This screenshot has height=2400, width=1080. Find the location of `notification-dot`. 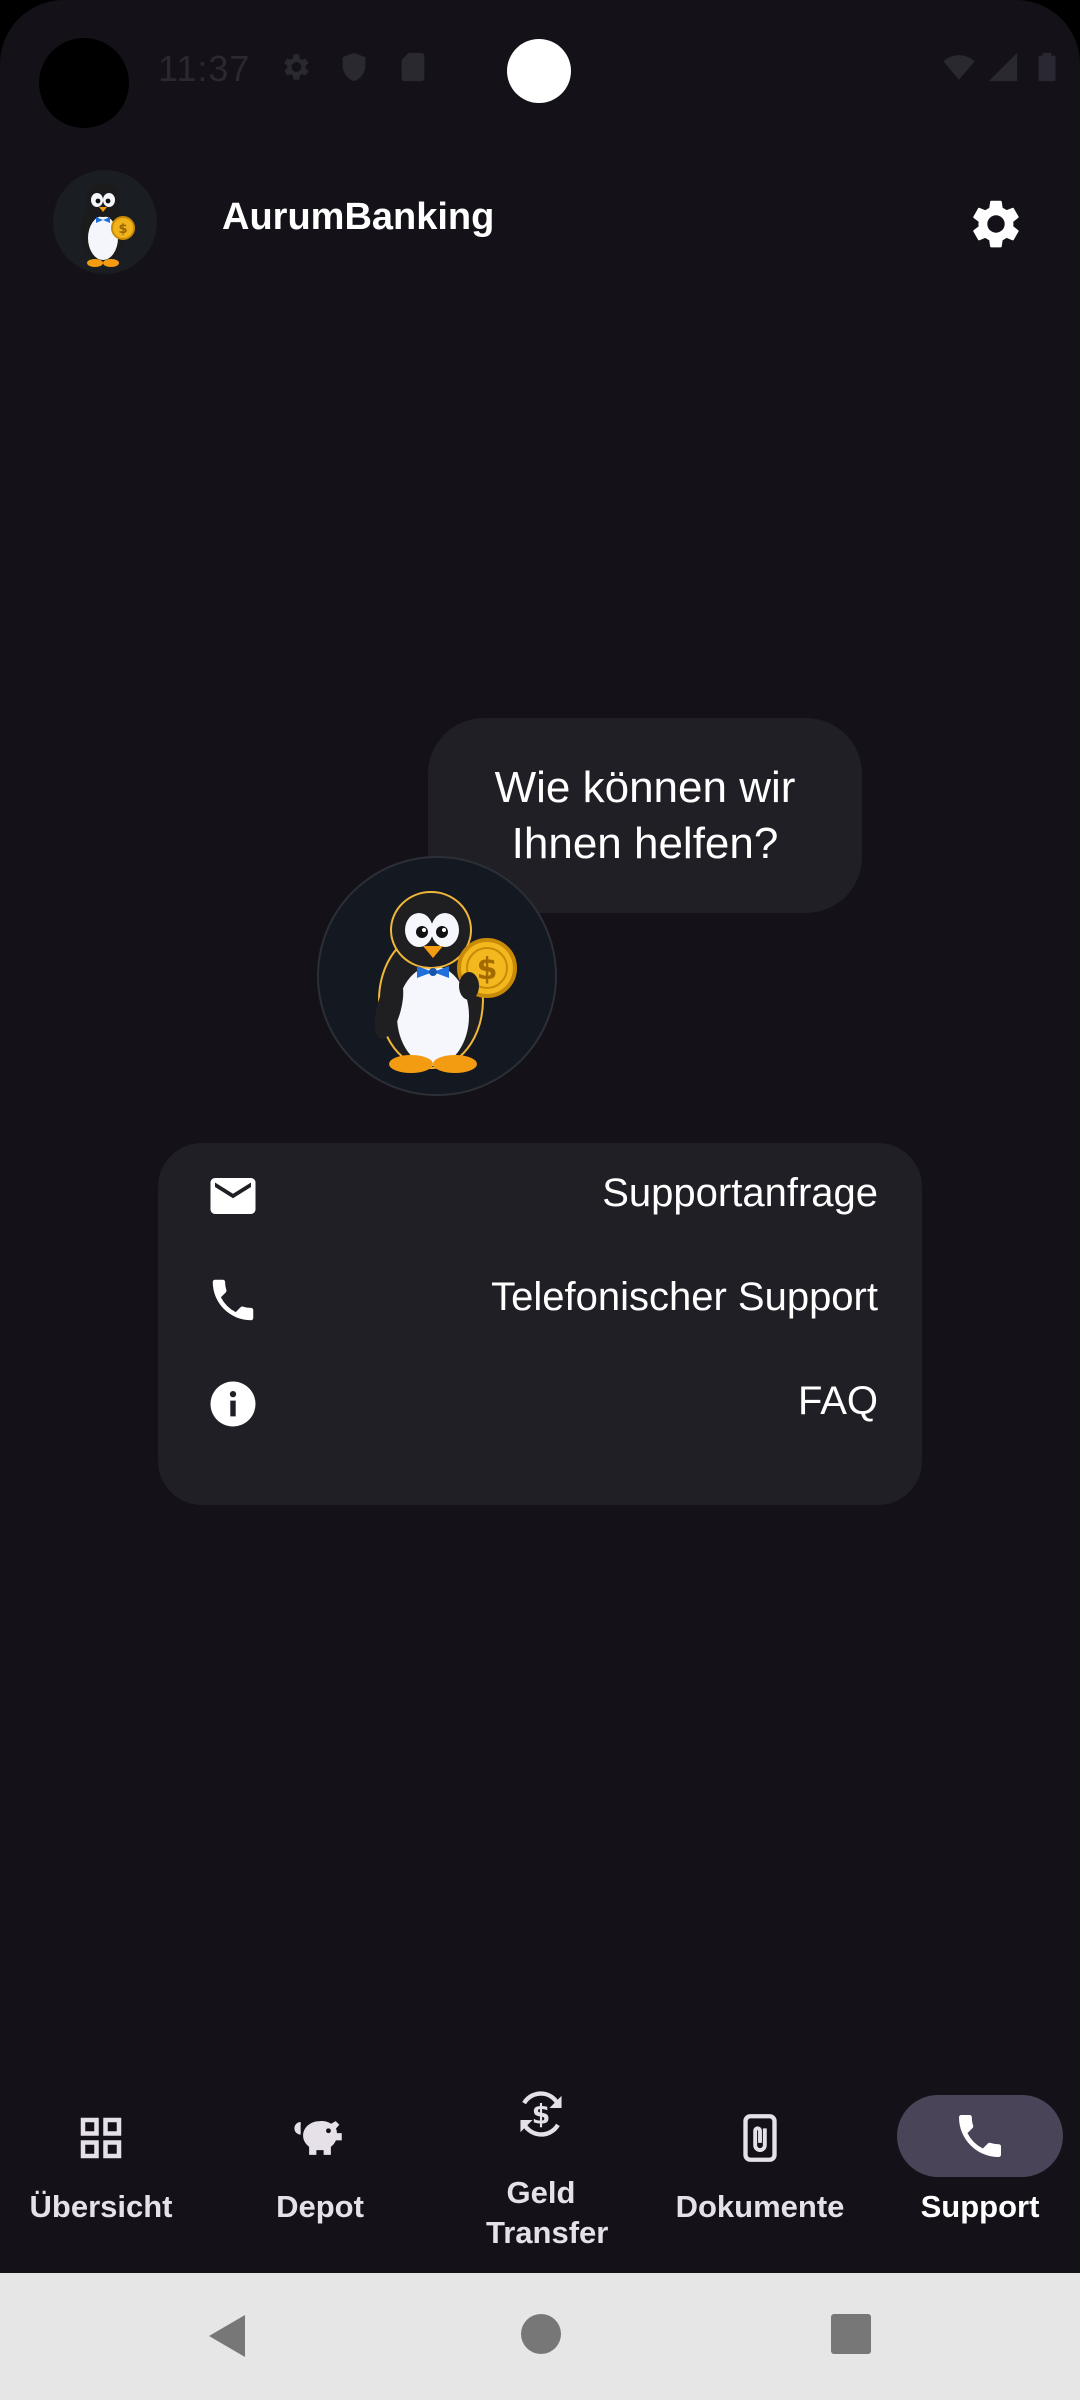

notification-dot is located at coordinates (539, 71).